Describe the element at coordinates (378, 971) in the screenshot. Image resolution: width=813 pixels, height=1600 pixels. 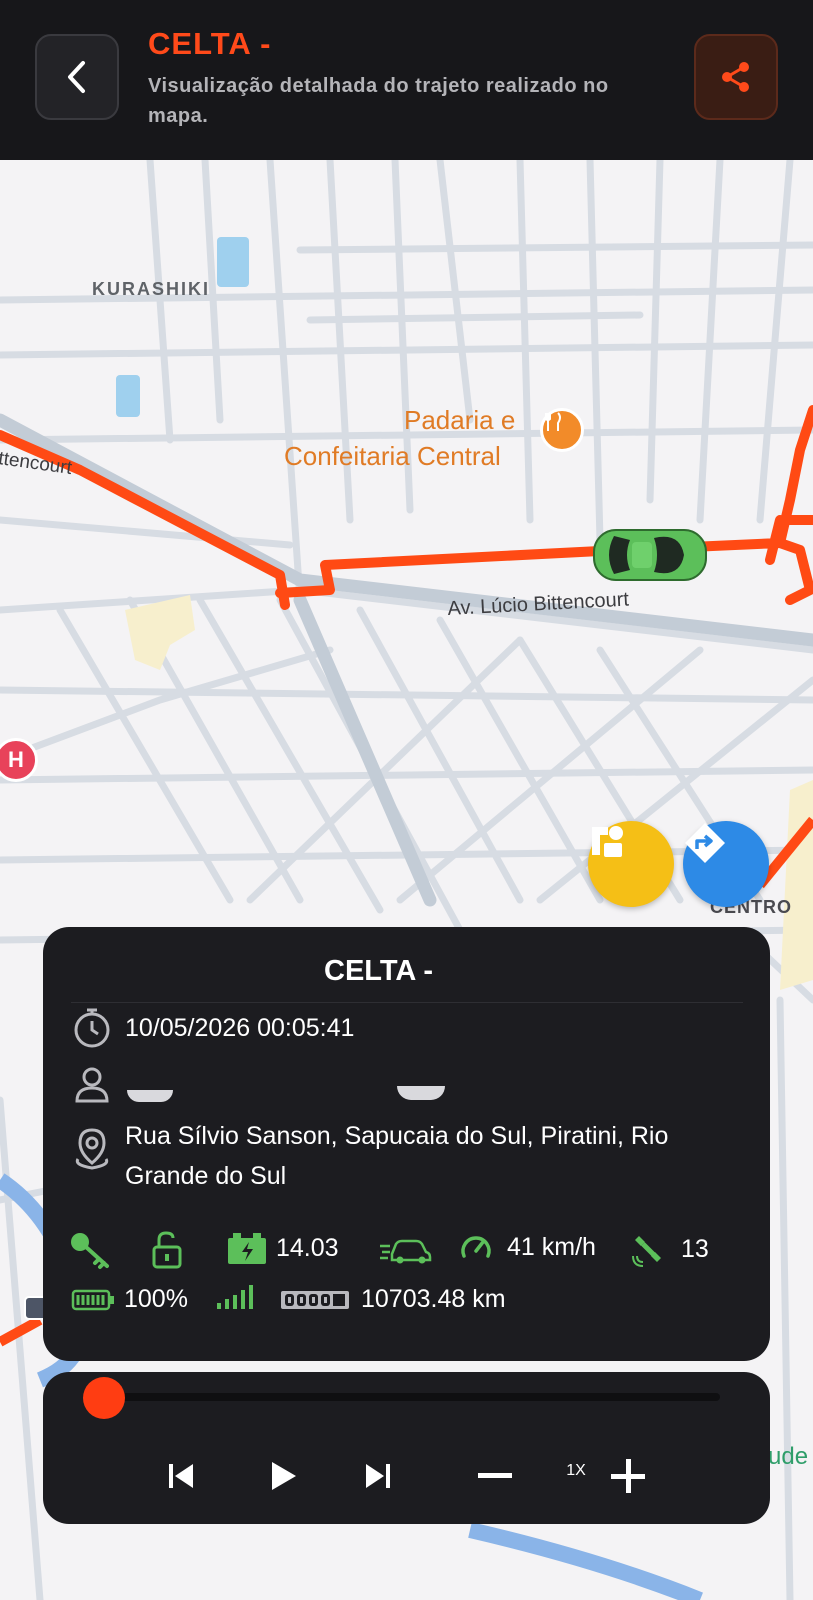
I see `vehicle-name: CELTA -` at that location.